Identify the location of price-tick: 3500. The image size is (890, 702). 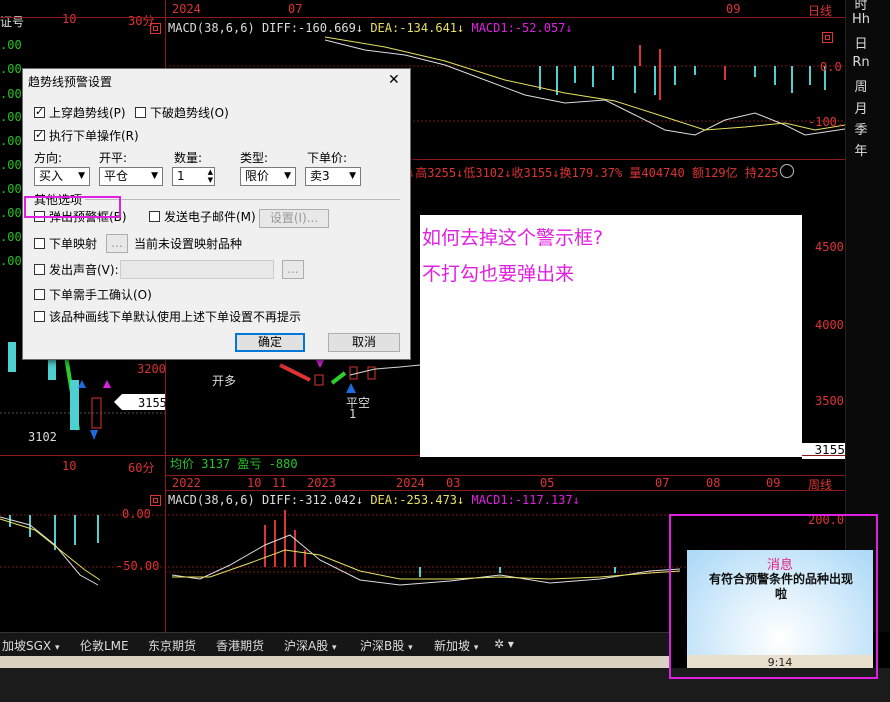
(829, 401).